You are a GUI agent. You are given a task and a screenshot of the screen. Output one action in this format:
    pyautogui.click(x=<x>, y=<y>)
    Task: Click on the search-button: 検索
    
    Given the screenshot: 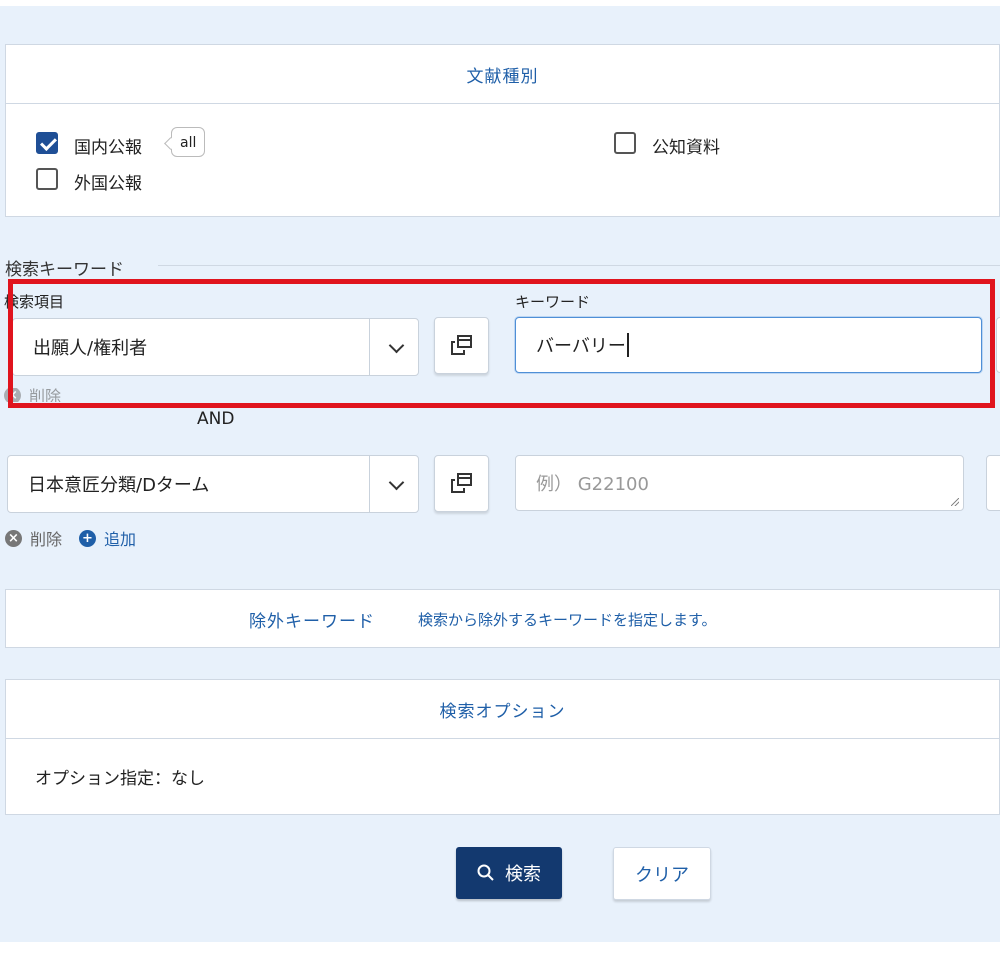 What is the action you would take?
    pyautogui.click(x=509, y=873)
    